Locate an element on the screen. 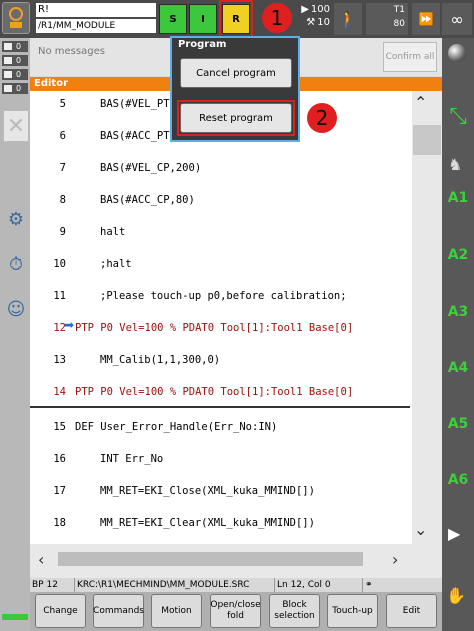  override-indicator: ▶ 100 ⚒ 10 is located at coordinates (309, 19).